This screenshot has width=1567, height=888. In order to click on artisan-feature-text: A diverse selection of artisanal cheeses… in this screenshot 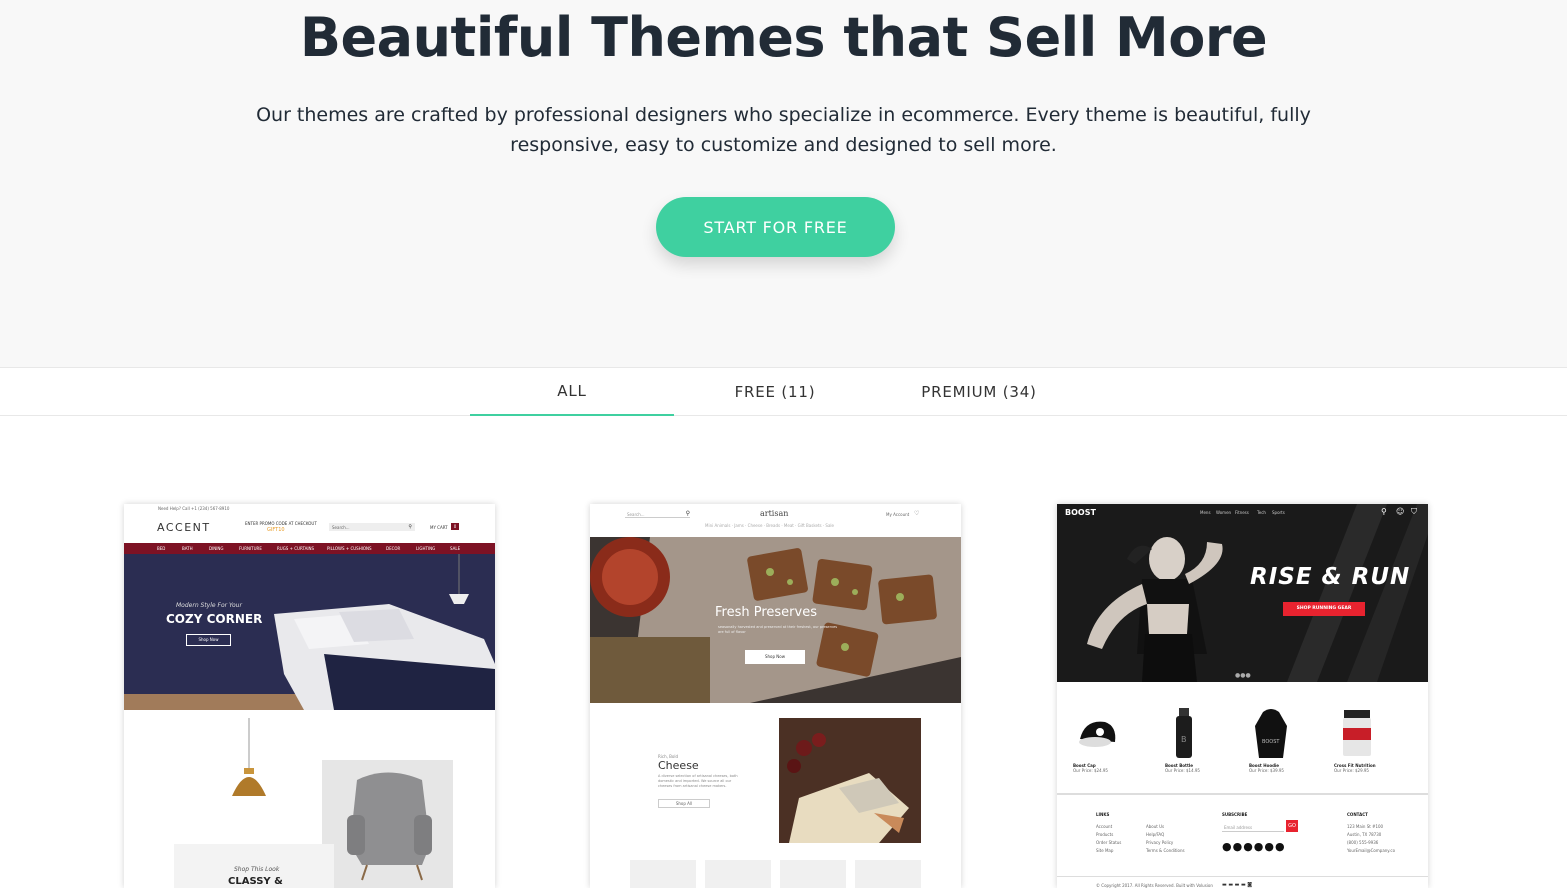, I will do `click(698, 781)`.